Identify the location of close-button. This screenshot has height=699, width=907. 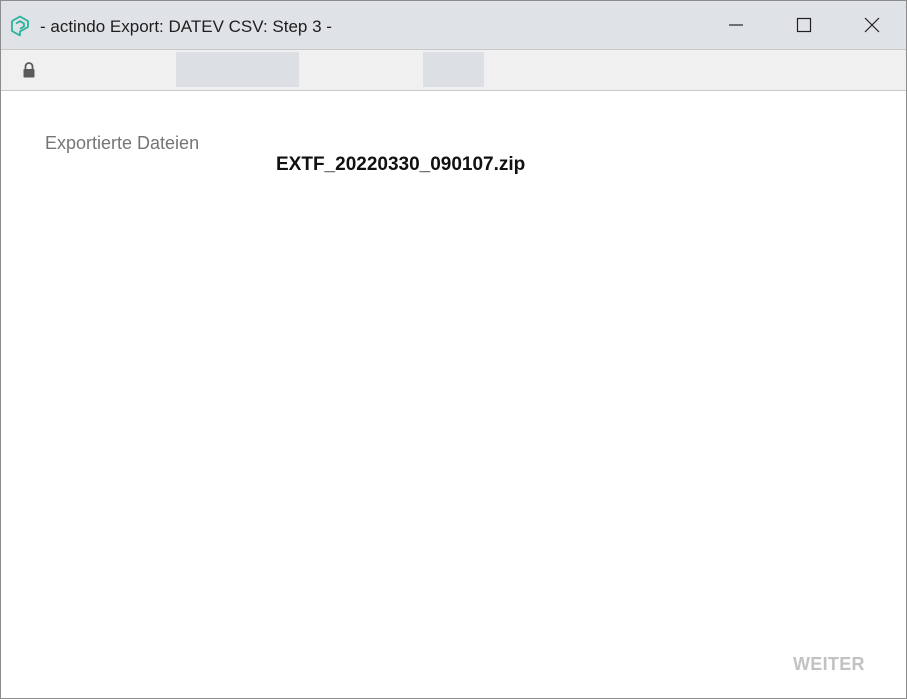
(872, 25).